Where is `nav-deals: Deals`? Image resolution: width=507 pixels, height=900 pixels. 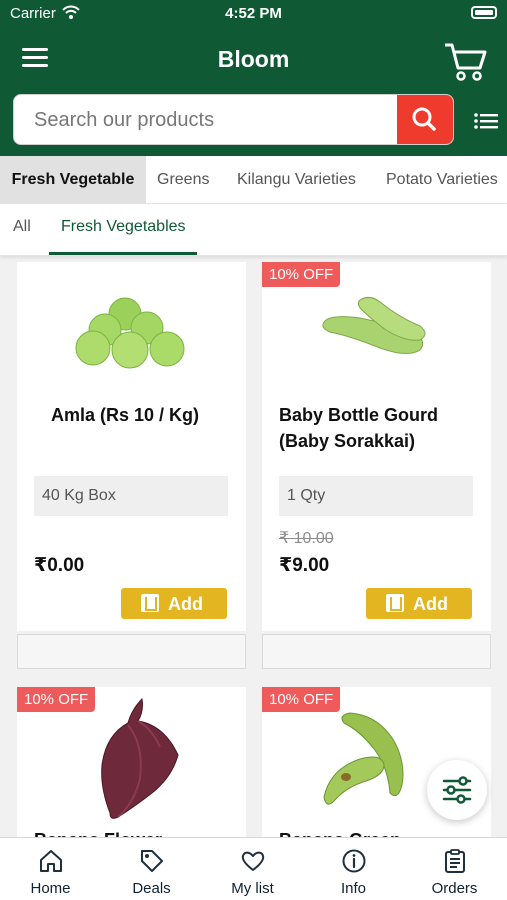
nav-deals: Deals is located at coordinates (151, 869).